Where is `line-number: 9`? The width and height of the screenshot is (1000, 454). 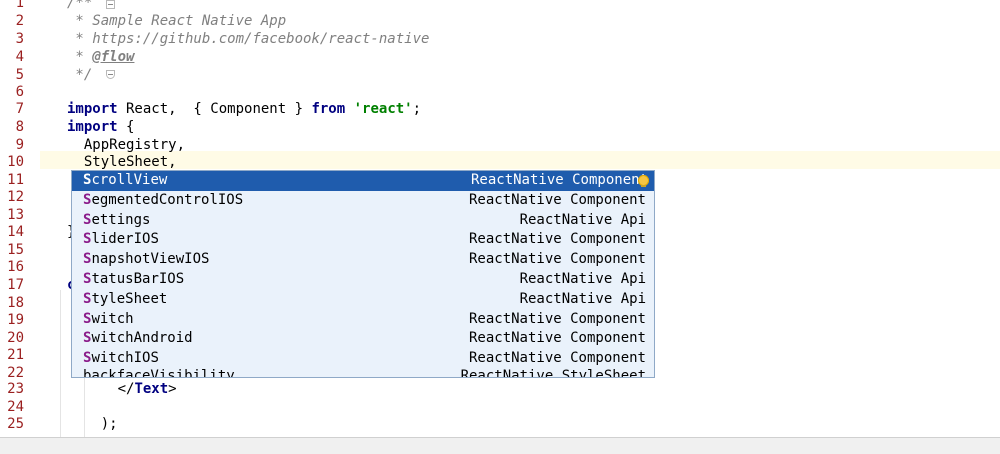 line-number: 9 is located at coordinates (19, 145).